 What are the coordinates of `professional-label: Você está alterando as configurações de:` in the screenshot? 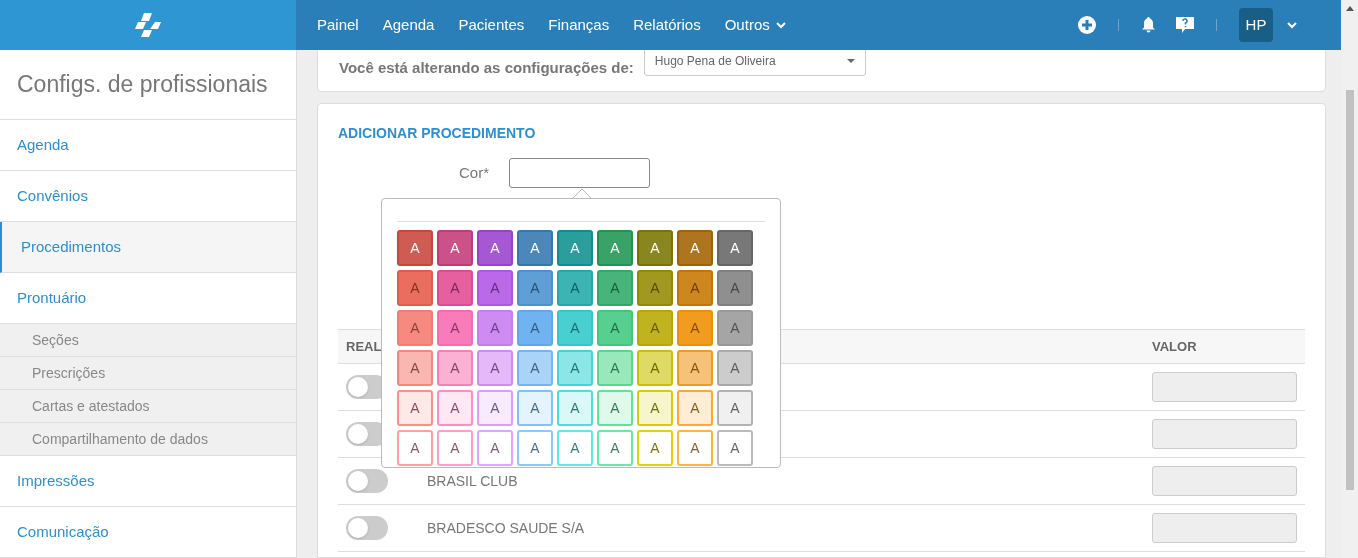 It's located at (486, 67).